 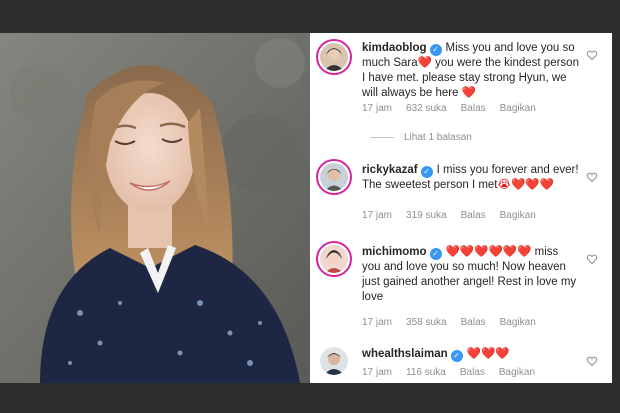 What do you see at coordinates (426, 108) in the screenshot?
I see `comment-likes: 632 suka` at bounding box center [426, 108].